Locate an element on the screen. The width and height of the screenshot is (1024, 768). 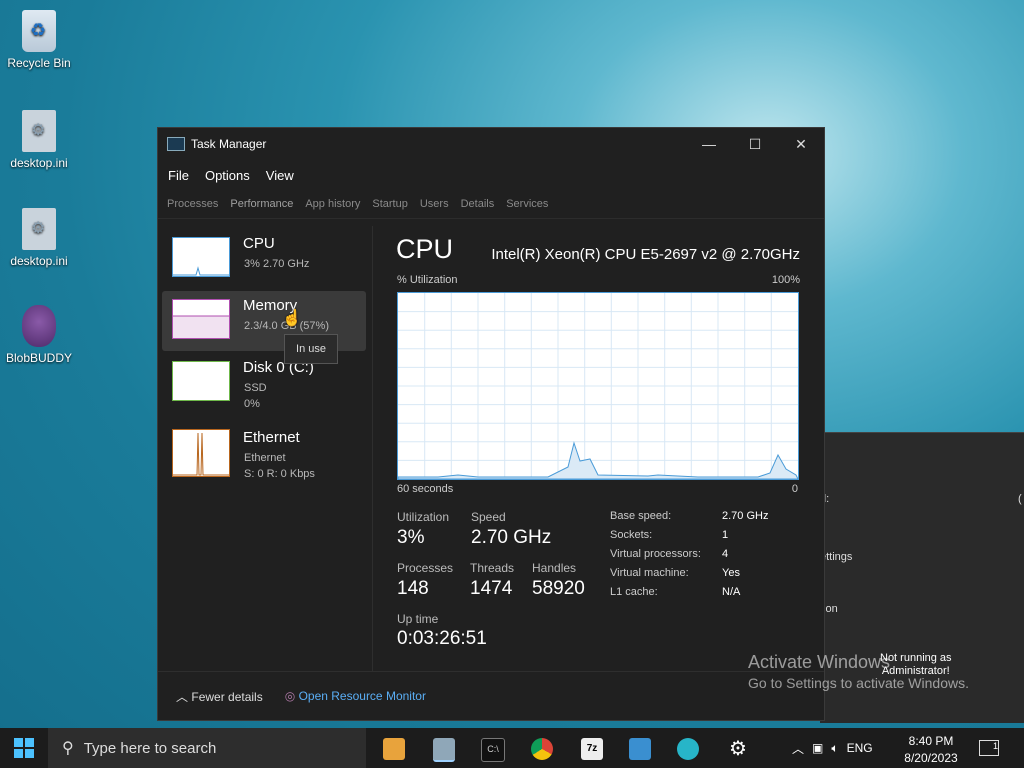
title-bar: Task Manager — ☐ ✕ is located at coordinates (491, 144).